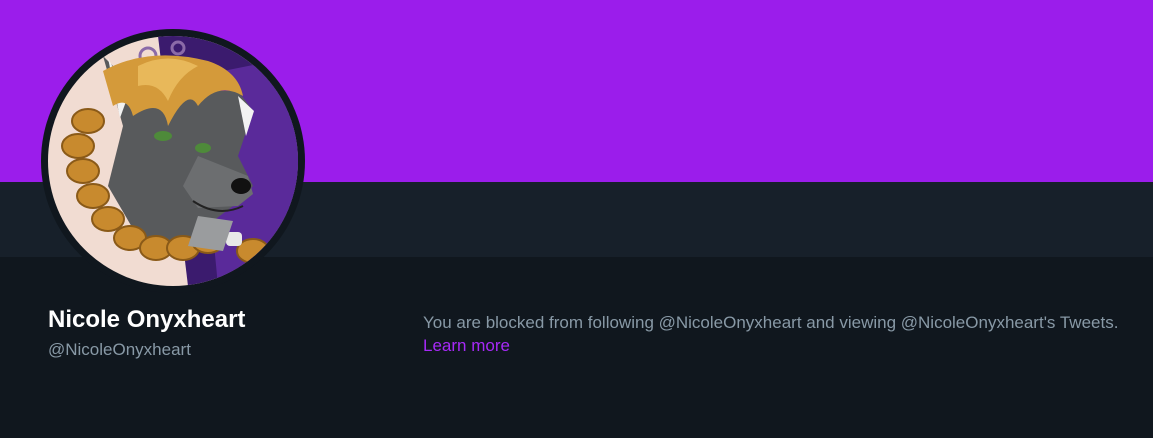  Describe the element at coordinates (147, 319) in the screenshot. I see `profile-display-name: Nicole Onyxheart` at that location.